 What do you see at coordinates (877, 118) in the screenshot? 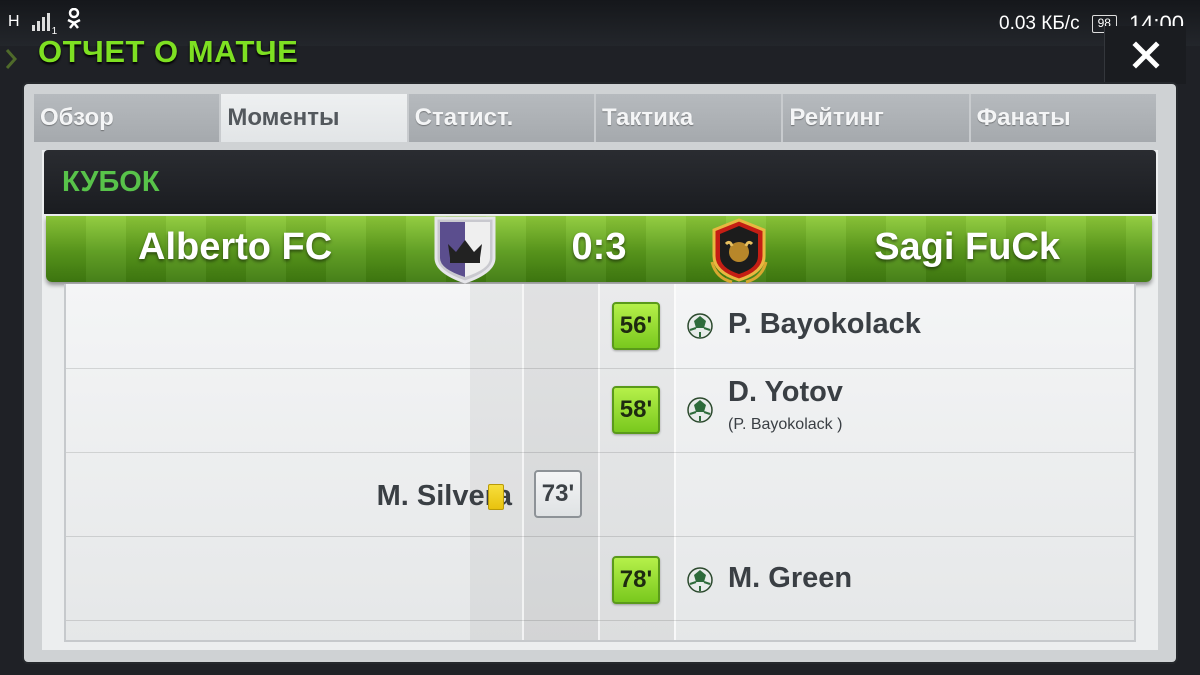
I see `tab-rating: Рейтинг` at bounding box center [877, 118].